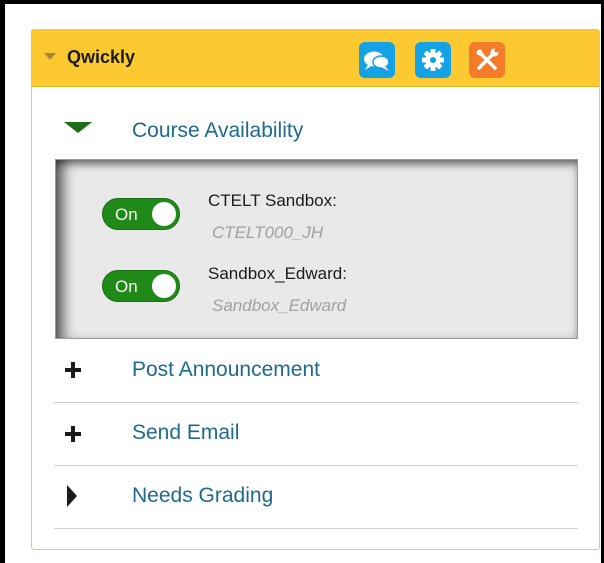 Image resolution: width=604 pixels, height=563 pixels. Describe the element at coordinates (268, 232) in the screenshot. I see `course-id: CTELT000_JH` at that location.